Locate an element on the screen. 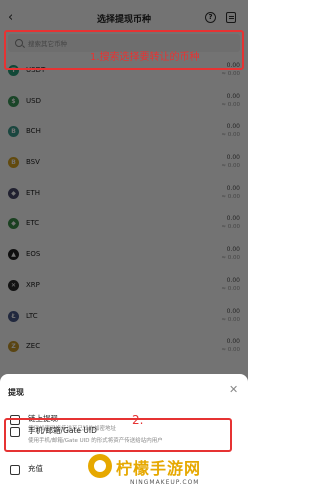 The height and width of the screenshot is (500, 320). coin-name: BSV is located at coordinates (33, 162).